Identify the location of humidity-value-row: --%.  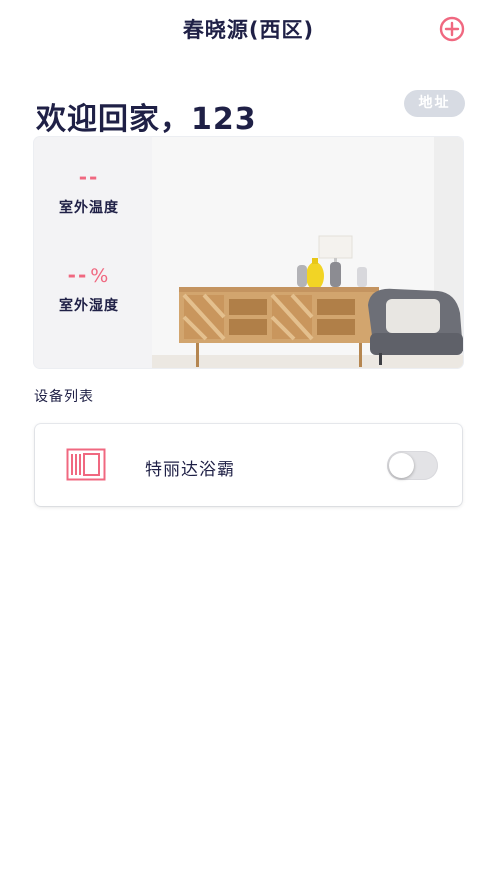
(89, 277).